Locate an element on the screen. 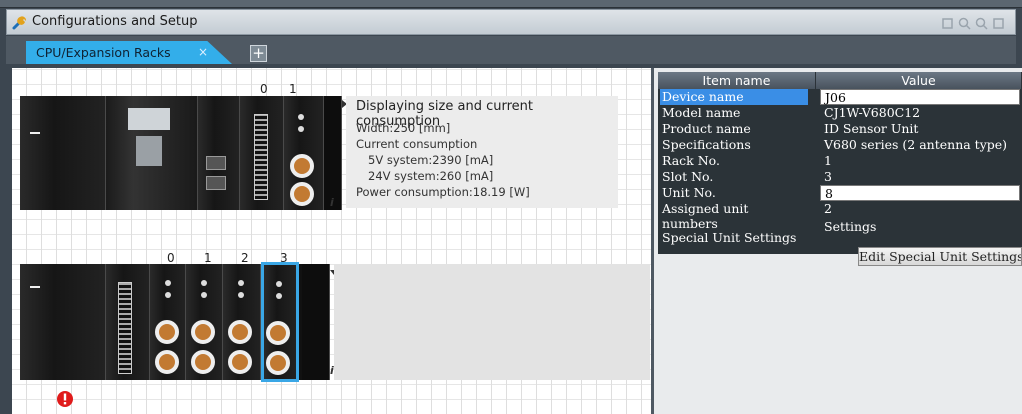 Image resolution: width=1022 pixels, height=414 pixels. expansion-interface-module is located at coordinates (128, 322).